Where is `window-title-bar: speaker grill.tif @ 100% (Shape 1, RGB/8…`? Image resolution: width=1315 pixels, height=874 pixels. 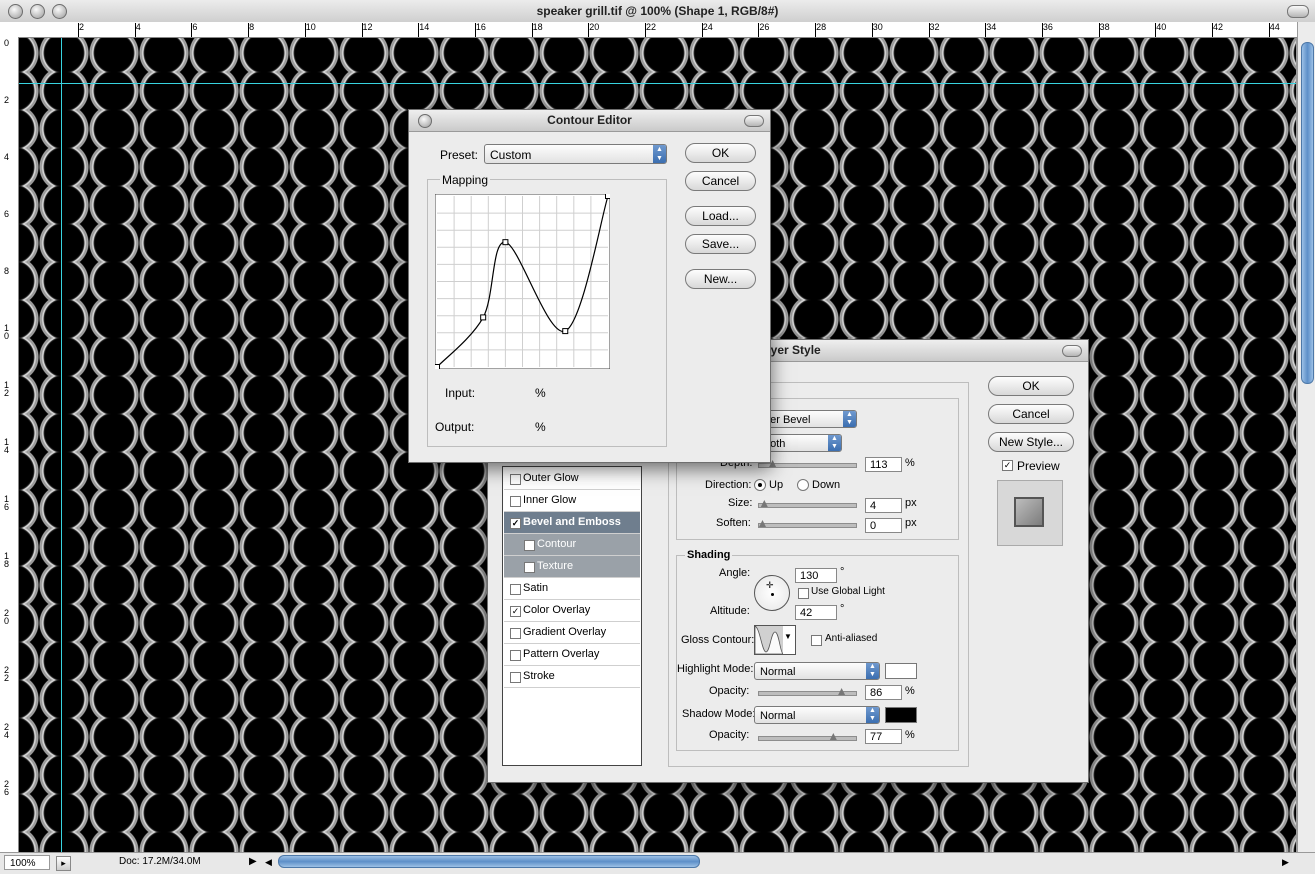 window-title-bar: speaker grill.tif @ 100% (Shape 1, RGB/8… is located at coordinates (657, 11).